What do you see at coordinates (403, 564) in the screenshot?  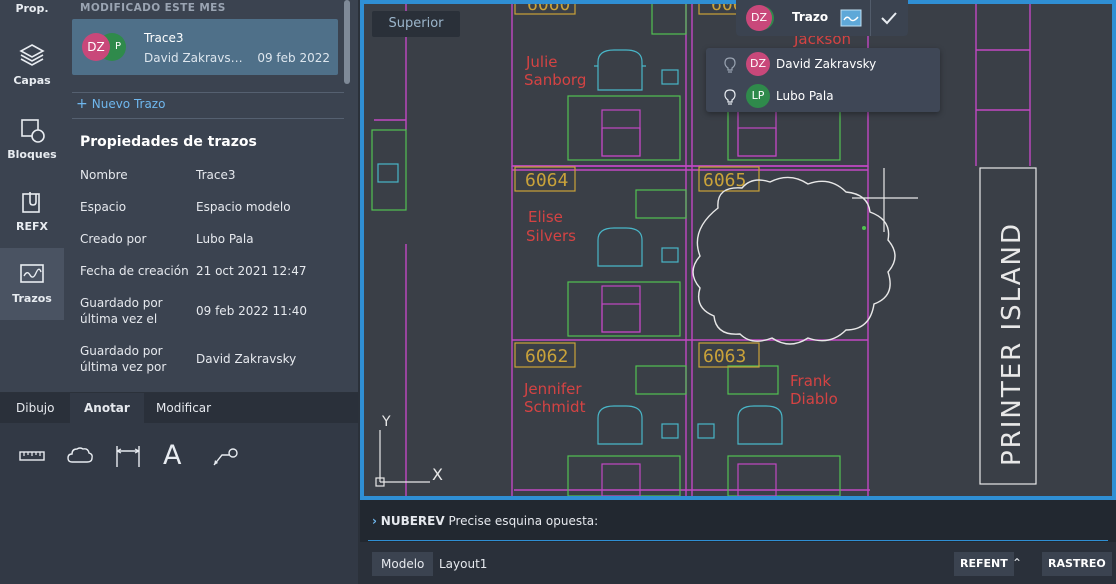 I see `tab-model: Modelo` at bounding box center [403, 564].